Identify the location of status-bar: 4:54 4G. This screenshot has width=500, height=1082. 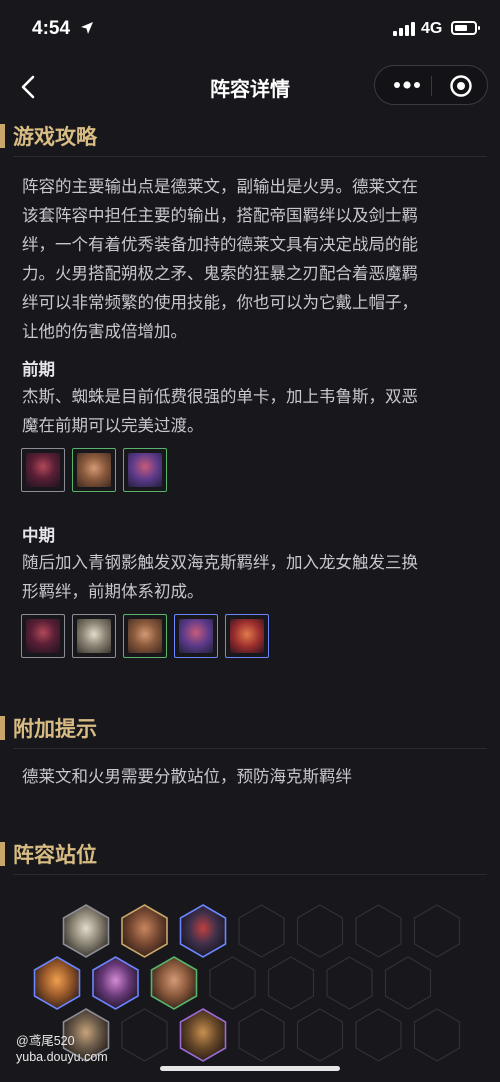
(250, 30).